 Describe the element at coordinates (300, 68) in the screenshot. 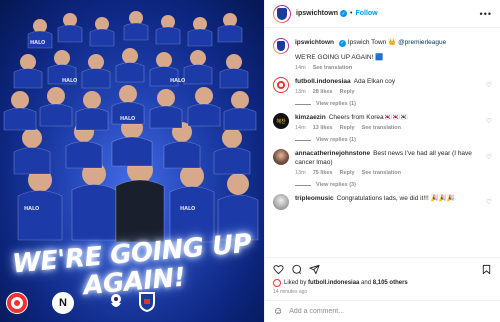

I see `caption-time: 14m` at that location.